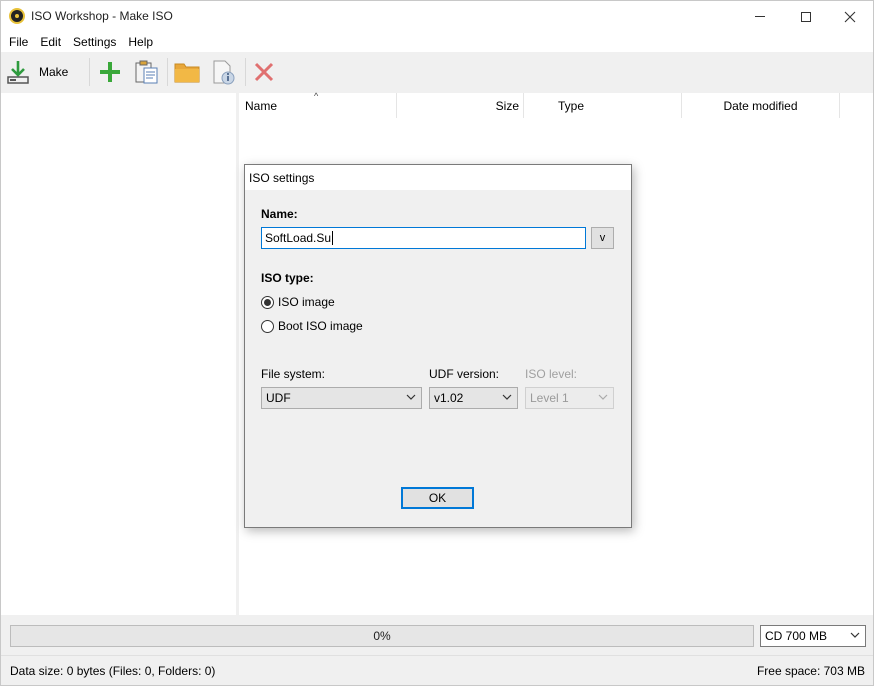 This screenshot has height=686, width=874. What do you see at coordinates (460, 105) in the screenshot?
I see `column-size-header: Size` at bounding box center [460, 105].